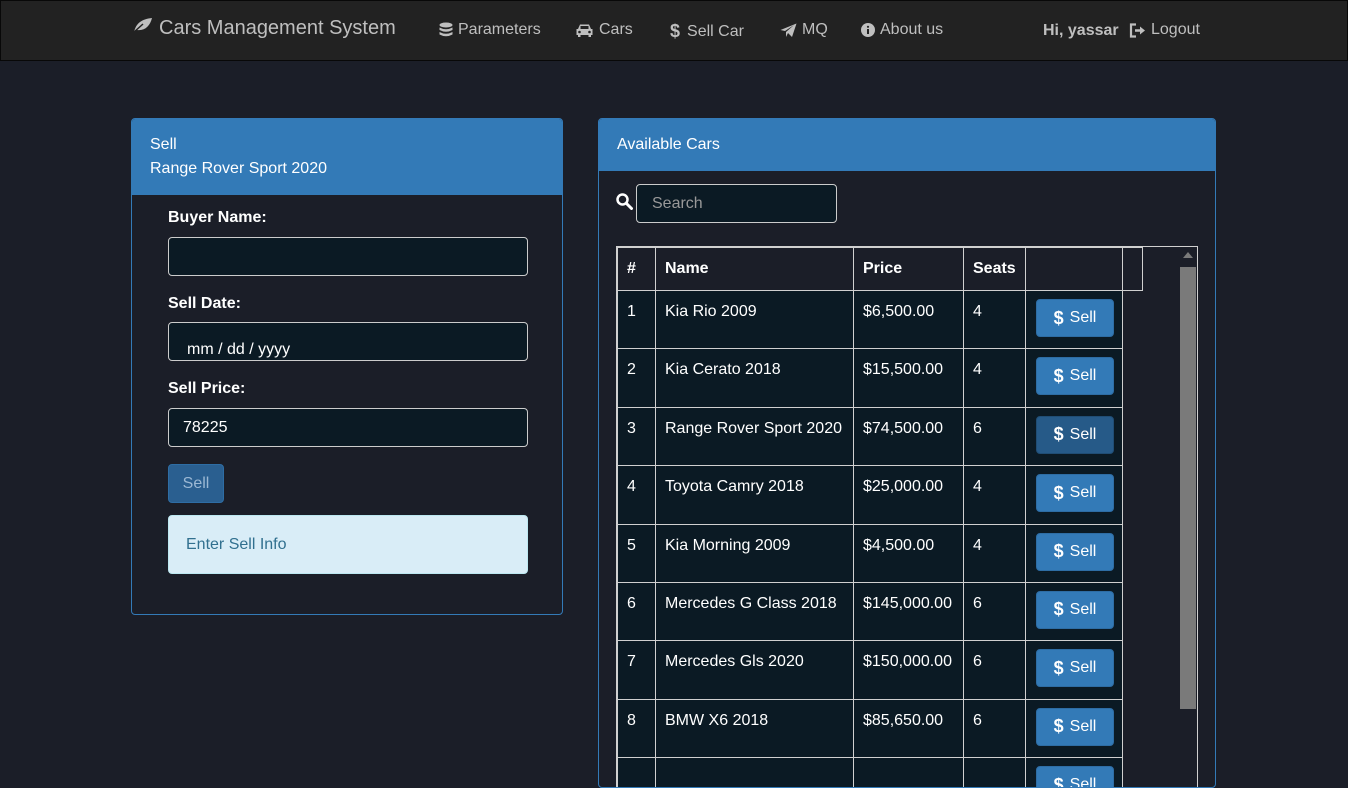 The width and height of the screenshot is (1348, 788). Describe the element at coordinates (616, 30) in the screenshot. I see `nav-cars-label: Cars` at that location.